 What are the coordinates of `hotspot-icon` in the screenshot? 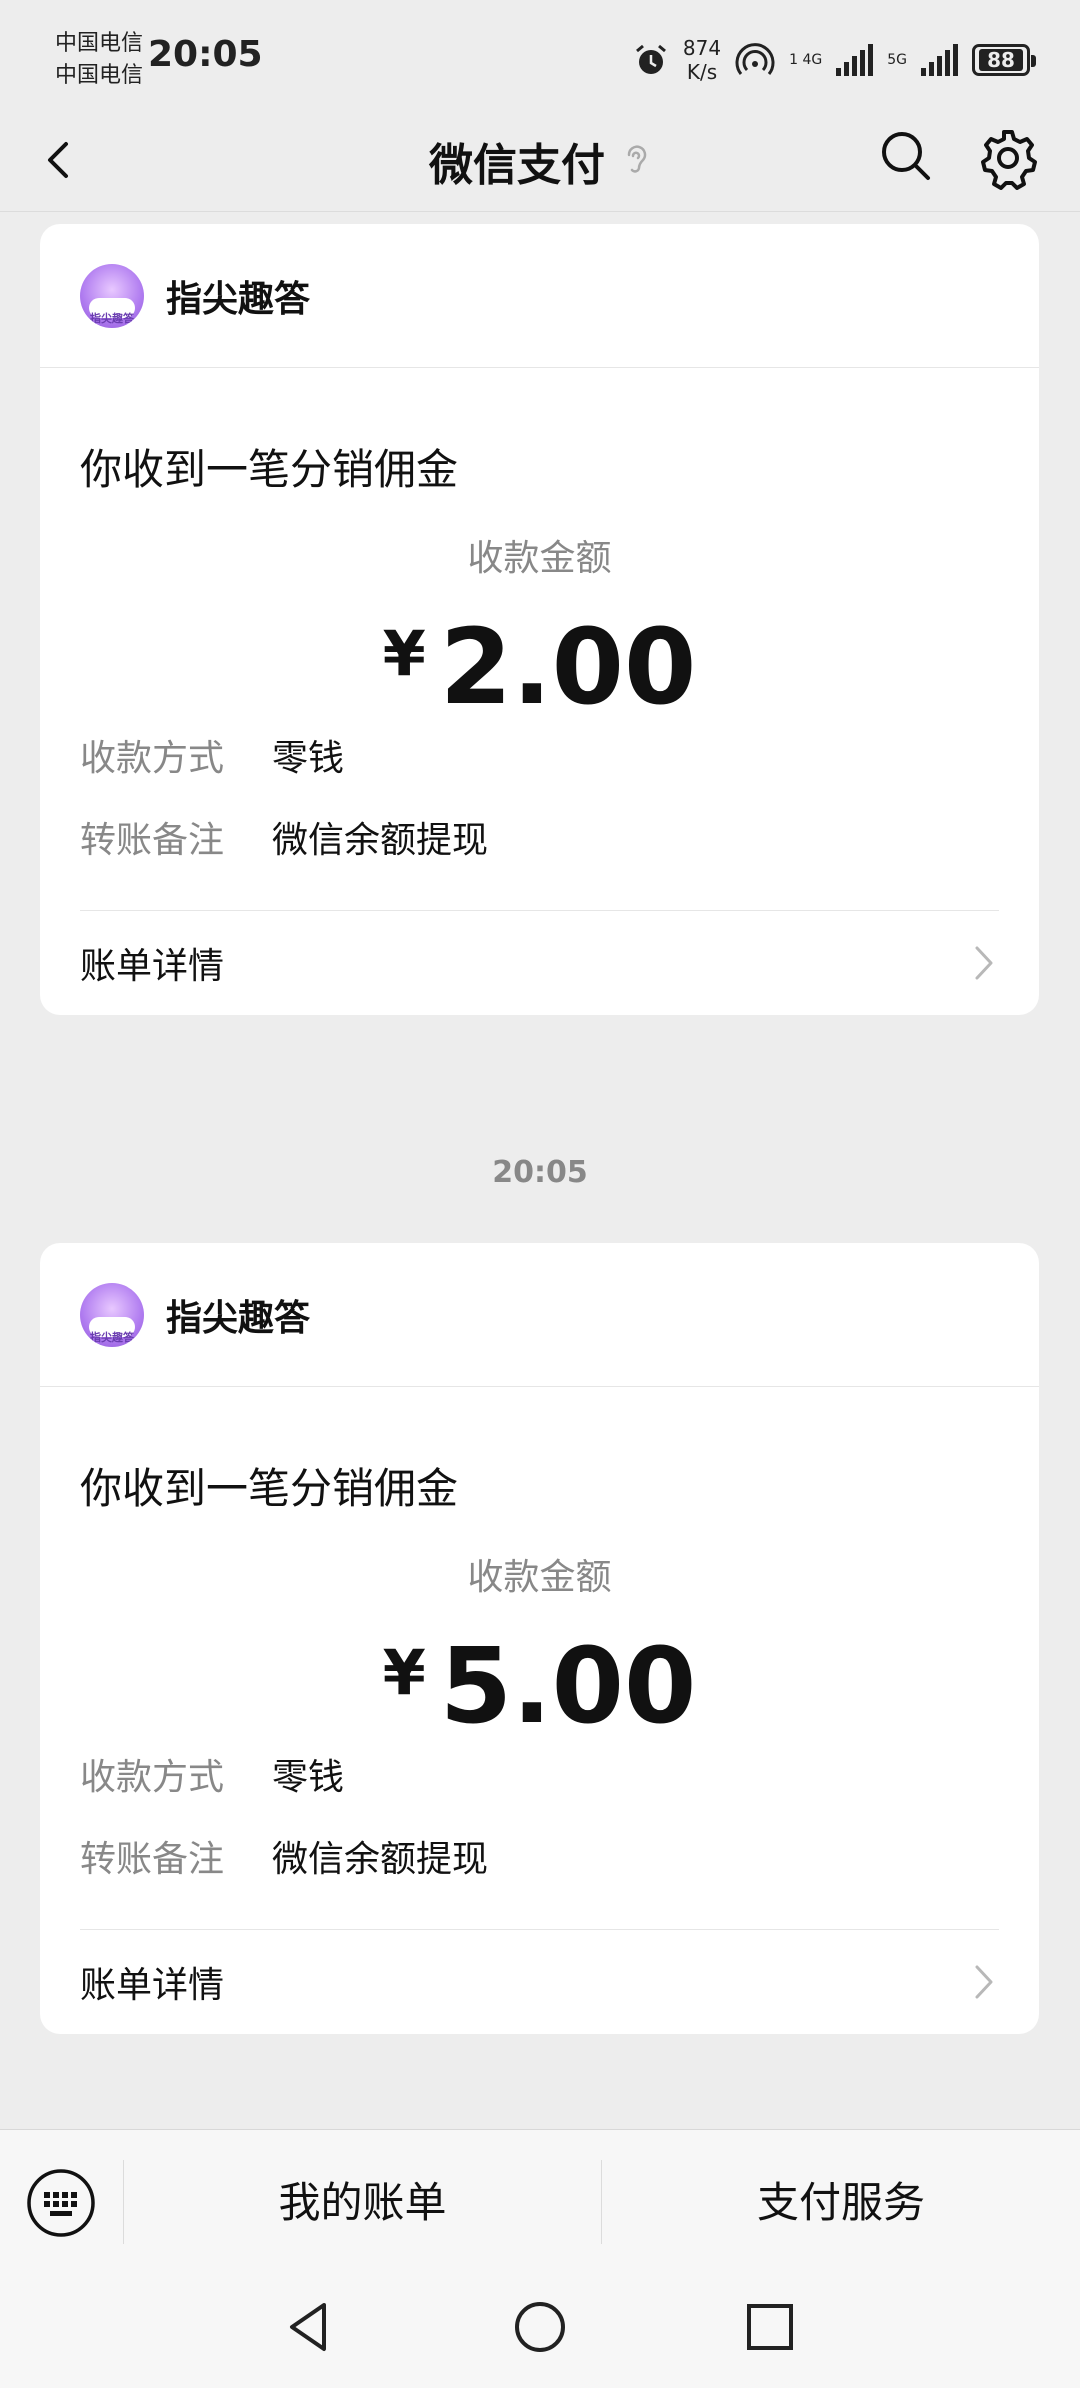 It's located at (755, 59).